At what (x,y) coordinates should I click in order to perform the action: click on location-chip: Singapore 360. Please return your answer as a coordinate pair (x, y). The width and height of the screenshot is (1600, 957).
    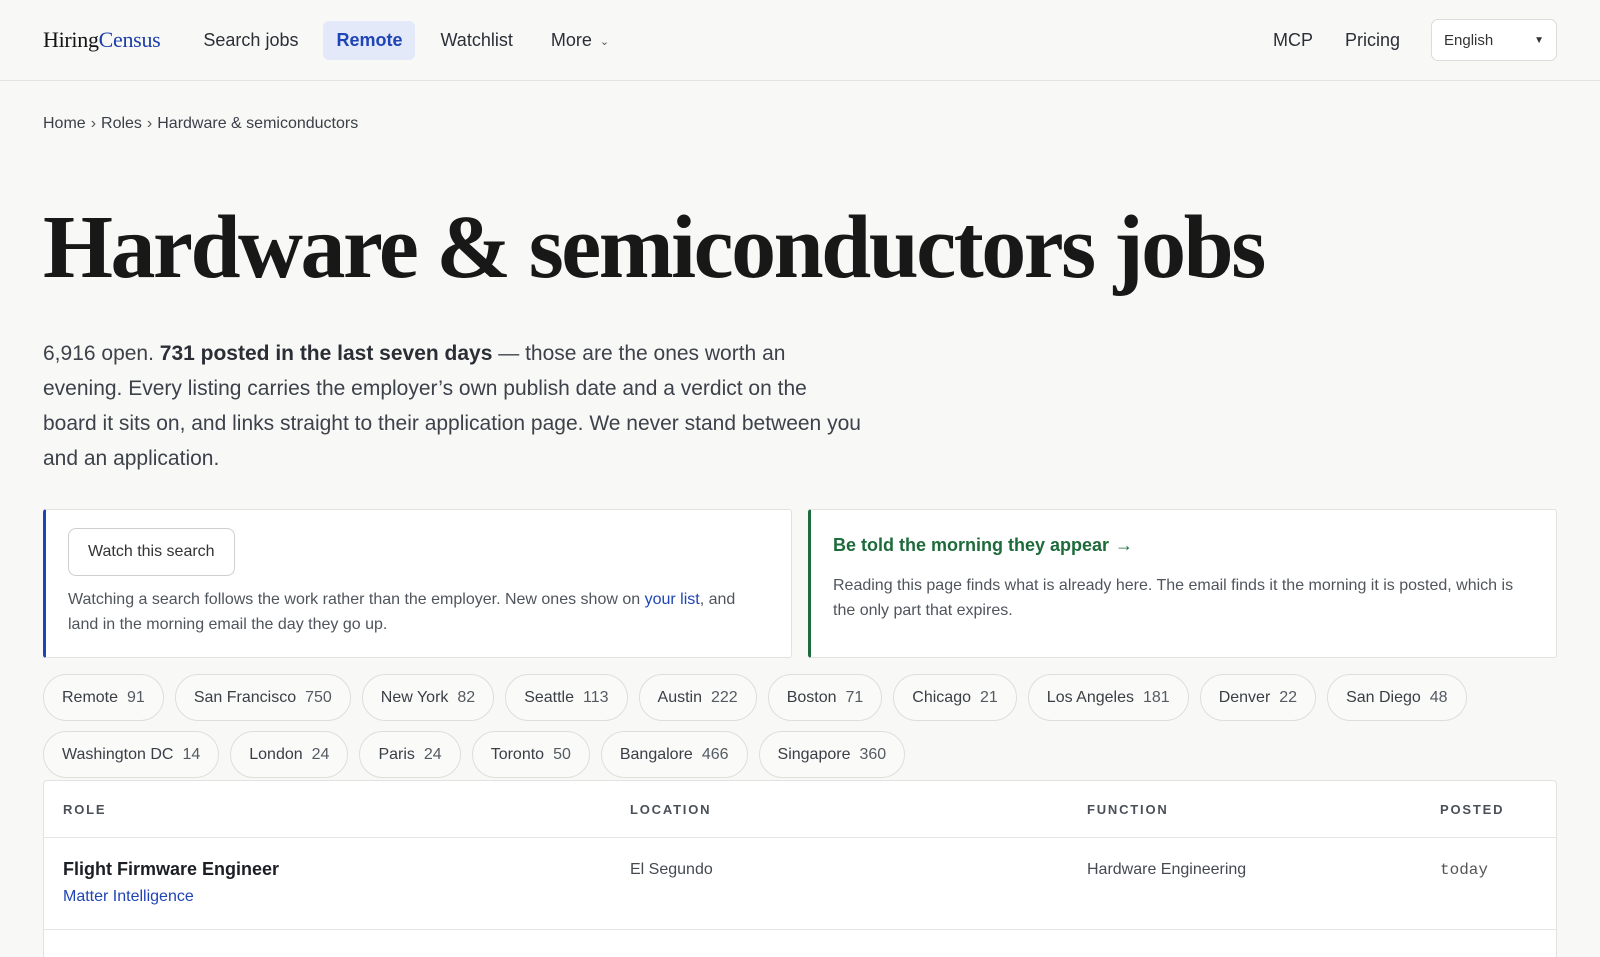
    Looking at the image, I should click on (832, 754).